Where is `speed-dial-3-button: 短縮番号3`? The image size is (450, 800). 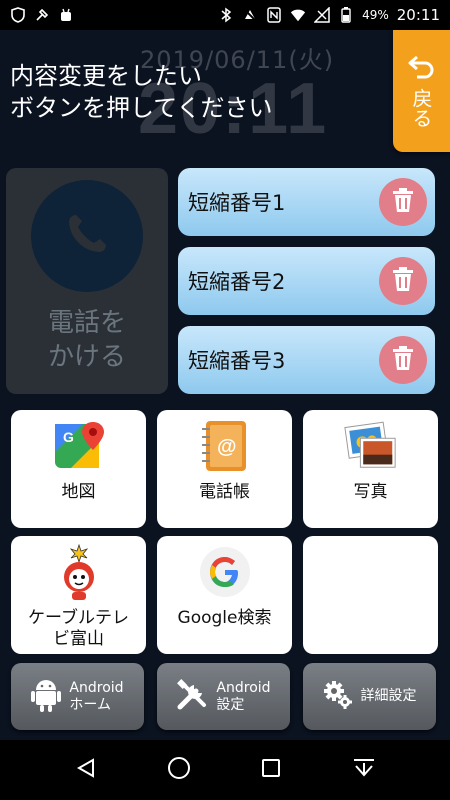
speed-dial-3-button: 短縮番号3 is located at coordinates (306, 360).